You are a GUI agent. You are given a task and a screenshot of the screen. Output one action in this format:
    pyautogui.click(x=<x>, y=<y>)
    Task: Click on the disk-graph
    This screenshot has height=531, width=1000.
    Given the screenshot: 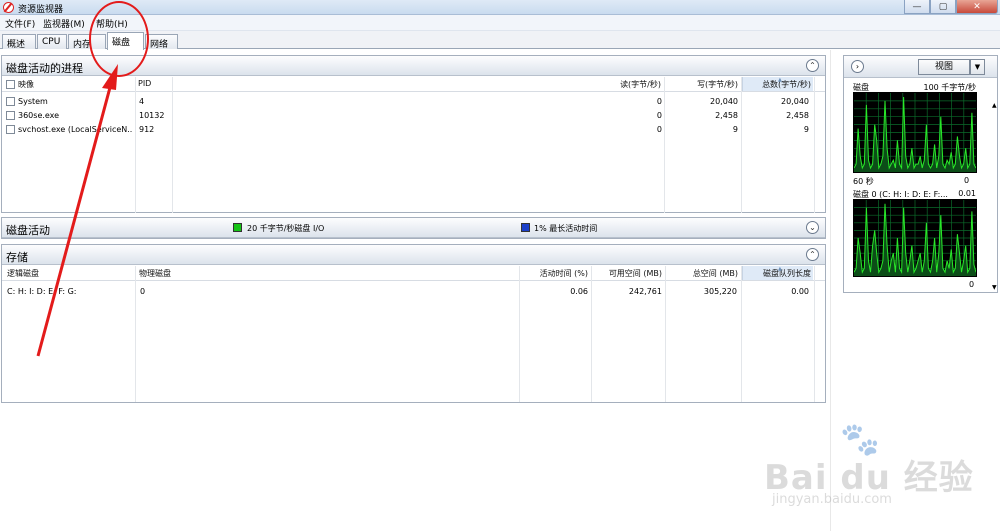 What is the action you would take?
    pyautogui.click(x=915, y=132)
    